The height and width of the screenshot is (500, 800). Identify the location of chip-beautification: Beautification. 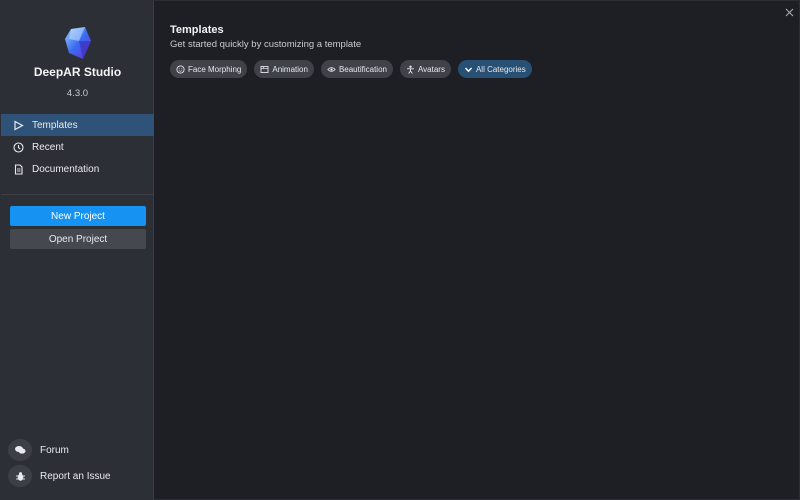
(356, 69).